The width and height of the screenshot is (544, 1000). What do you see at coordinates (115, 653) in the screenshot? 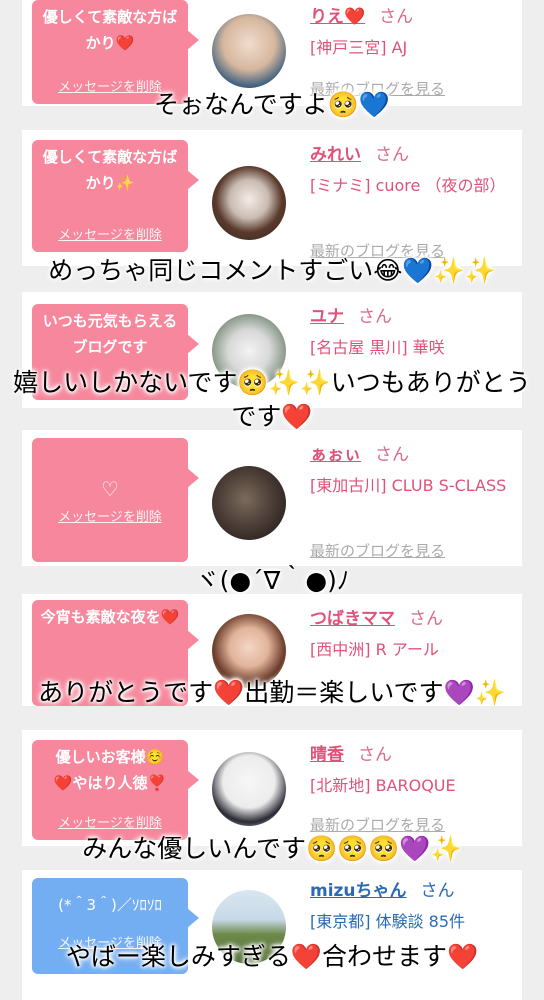
I see `message-bubble: 今宵も素敵な夜を❤️` at bounding box center [115, 653].